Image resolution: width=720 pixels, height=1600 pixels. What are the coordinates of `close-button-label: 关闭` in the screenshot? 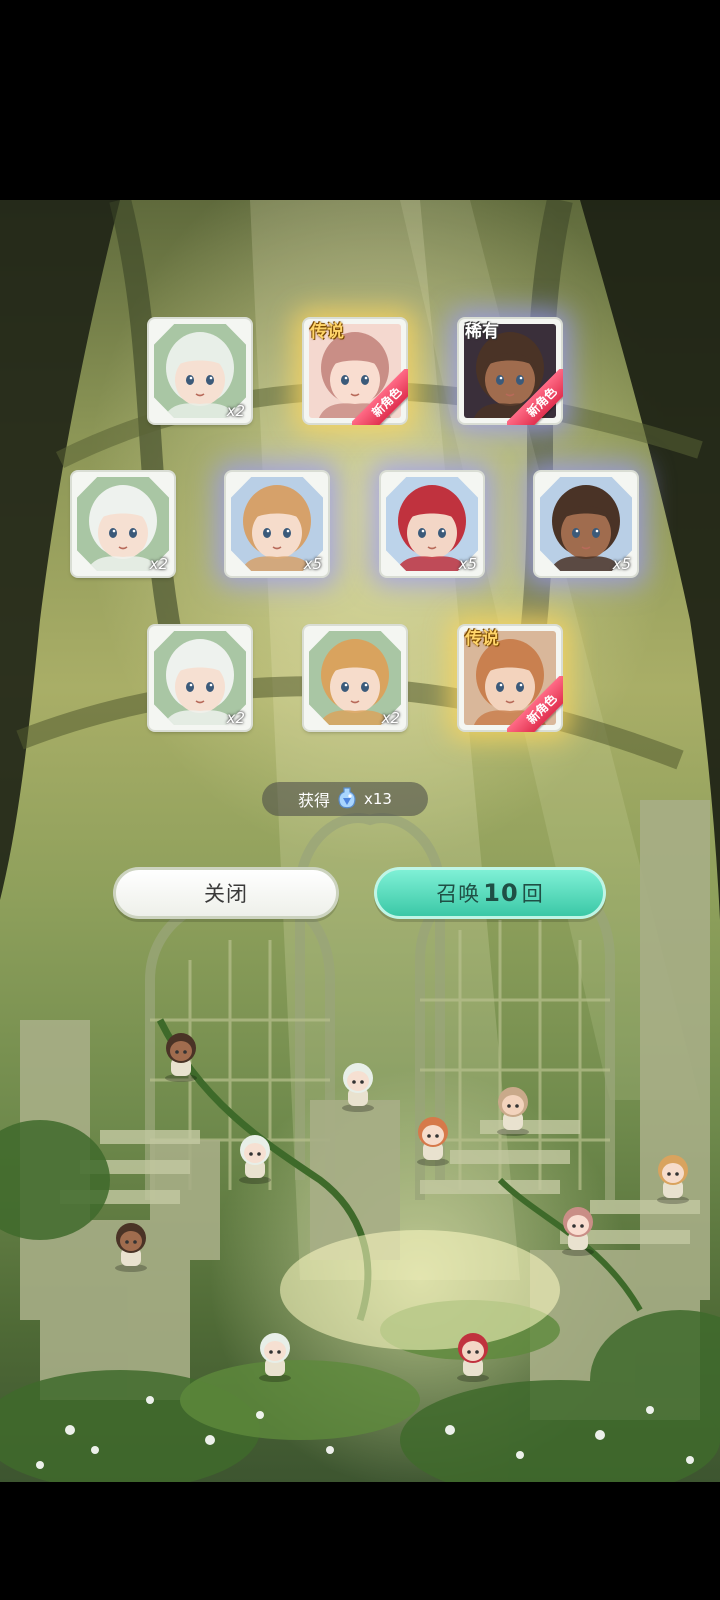 It's located at (226, 894).